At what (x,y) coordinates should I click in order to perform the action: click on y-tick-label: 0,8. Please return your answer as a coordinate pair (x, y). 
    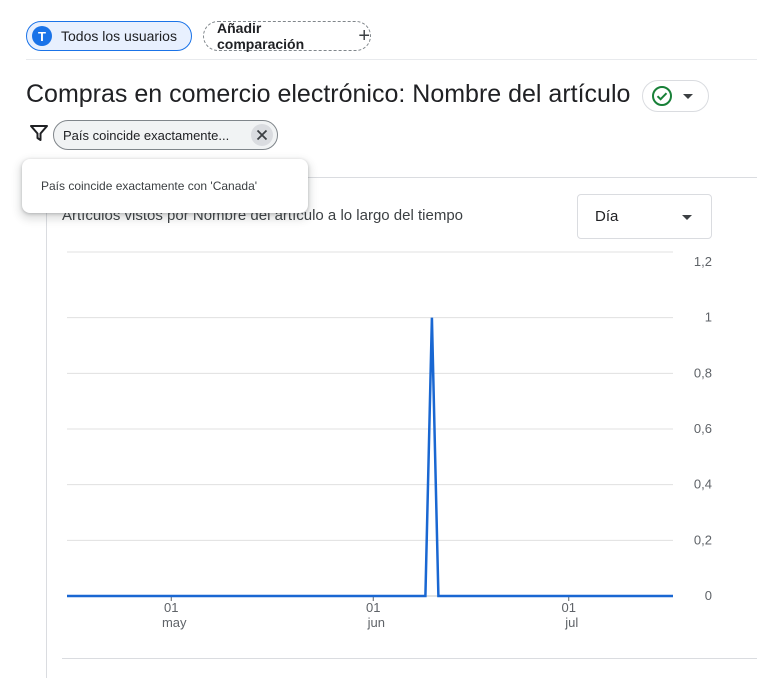
    Looking at the image, I should click on (703, 372).